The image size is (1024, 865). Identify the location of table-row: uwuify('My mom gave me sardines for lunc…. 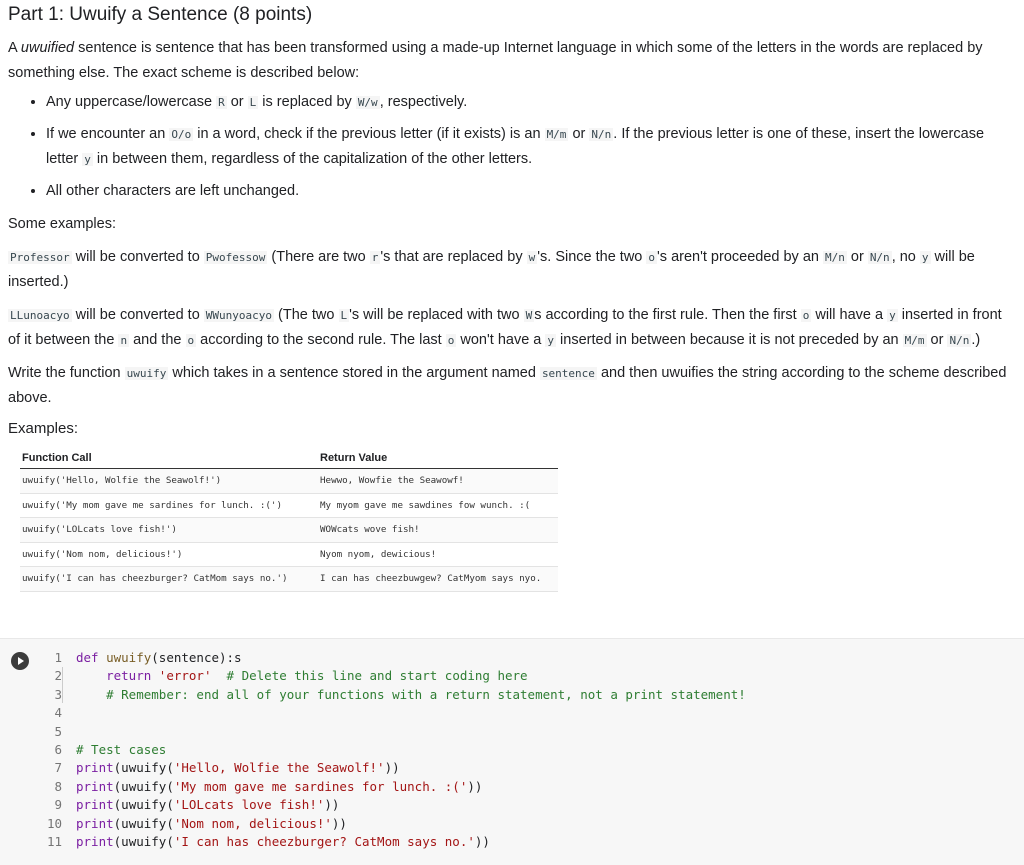
(289, 505).